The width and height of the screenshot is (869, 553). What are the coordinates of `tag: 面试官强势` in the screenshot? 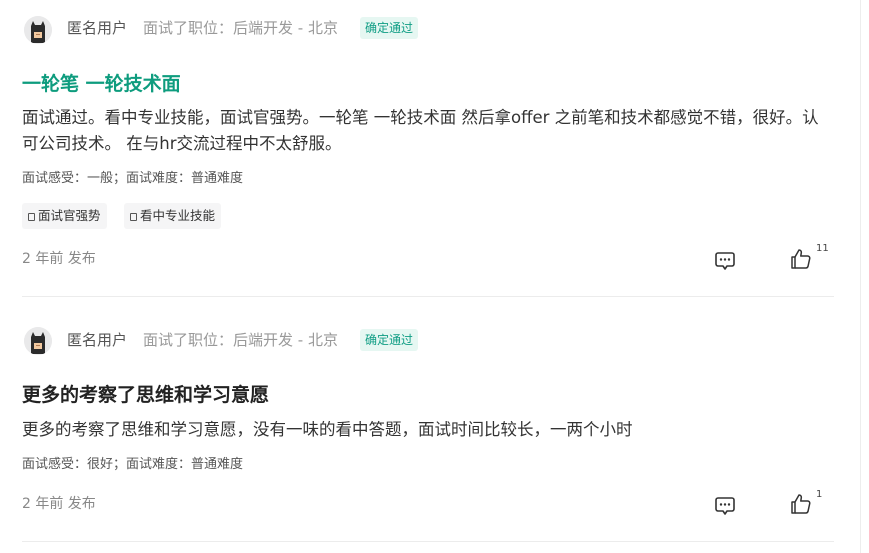 It's located at (64, 216).